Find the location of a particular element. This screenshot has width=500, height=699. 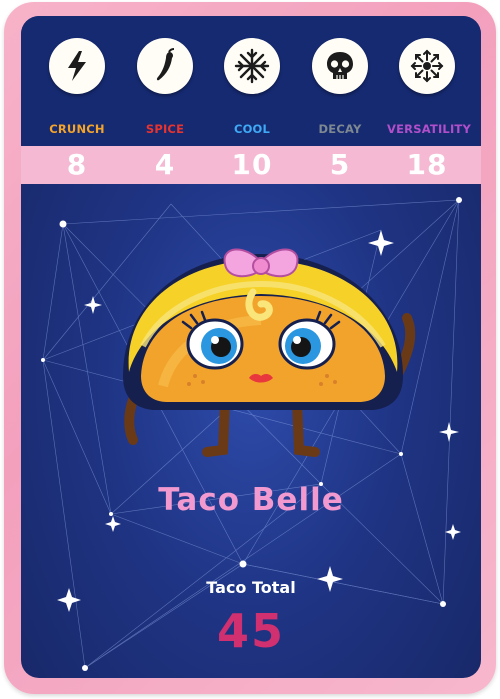

arrows-outward-icon is located at coordinates (427, 66).